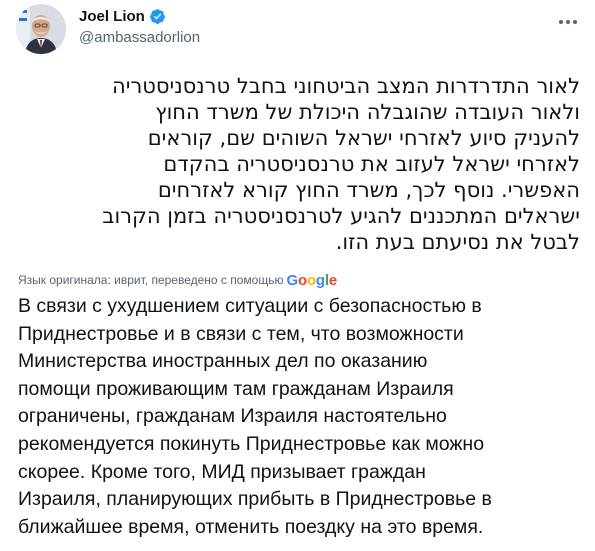 This screenshot has width=595, height=551. What do you see at coordinates (139, 37) in the screenshot?
I see `author-handle: @ambassadorlion` at bounding box center [139, 37].